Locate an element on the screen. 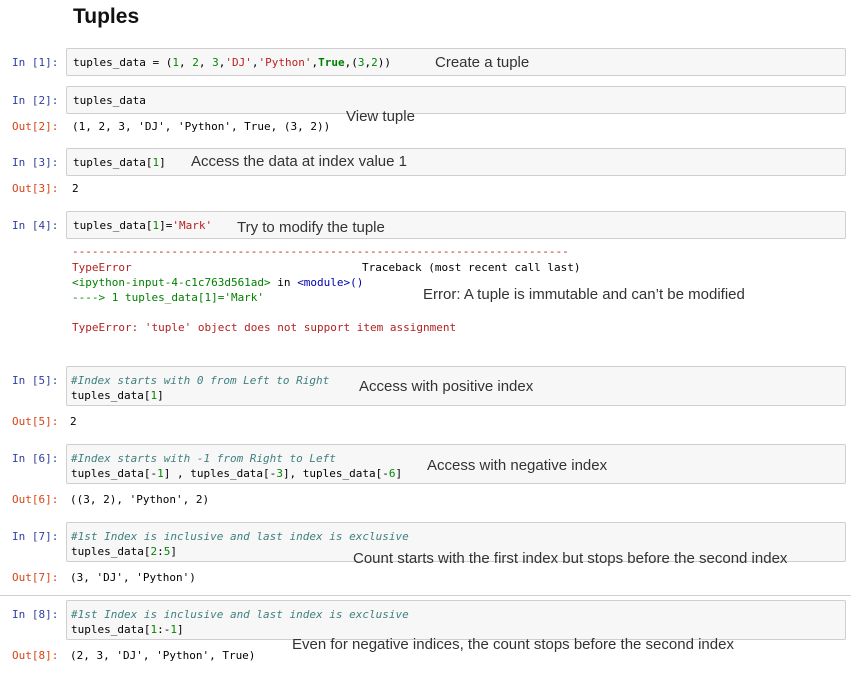 Image resolution: width=851 pixels, height=680 pixels. out-prompt-8: Out[8]: is located at coordinates (35, 655).